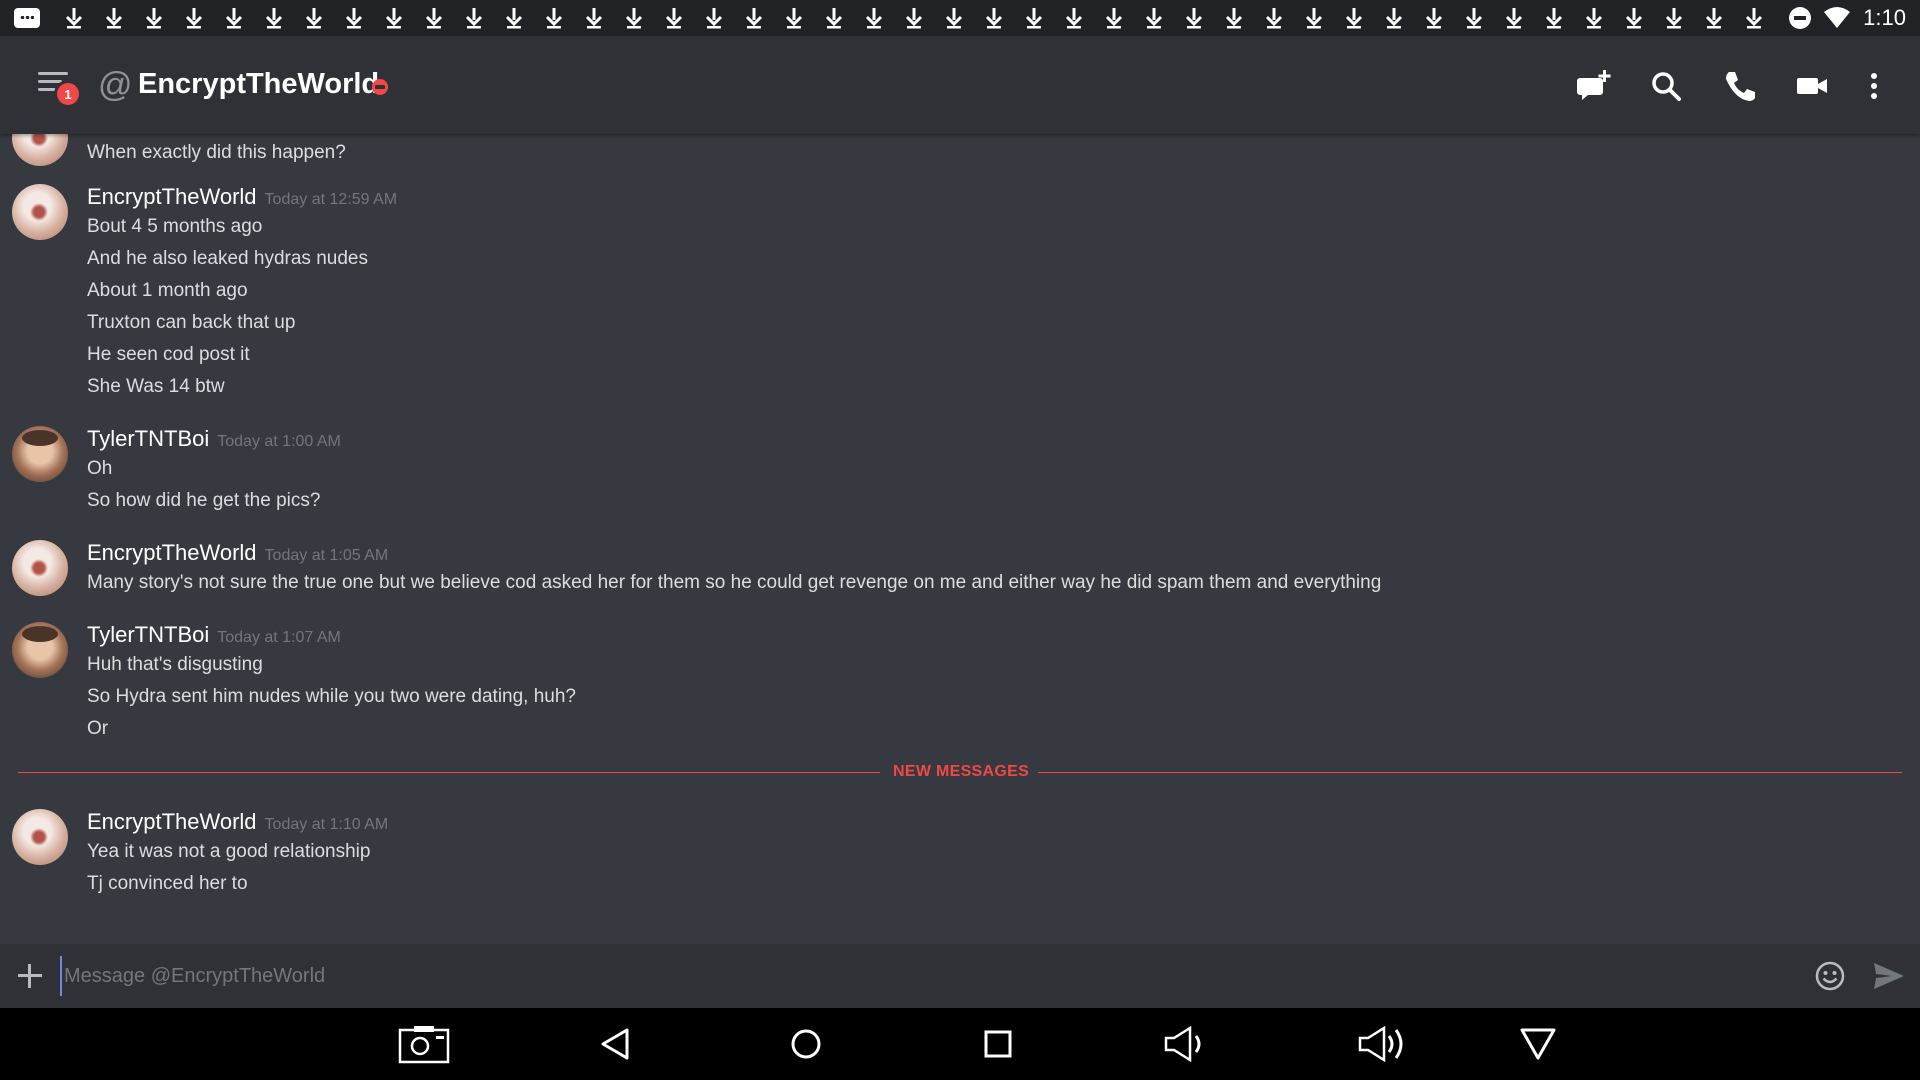 The width and height of the screenshot is (1920, 1080). What do you see at coordinates (1538, 1044) in the screenshot?
I see `collapse-icon` at bounding box center [1538, 1044].